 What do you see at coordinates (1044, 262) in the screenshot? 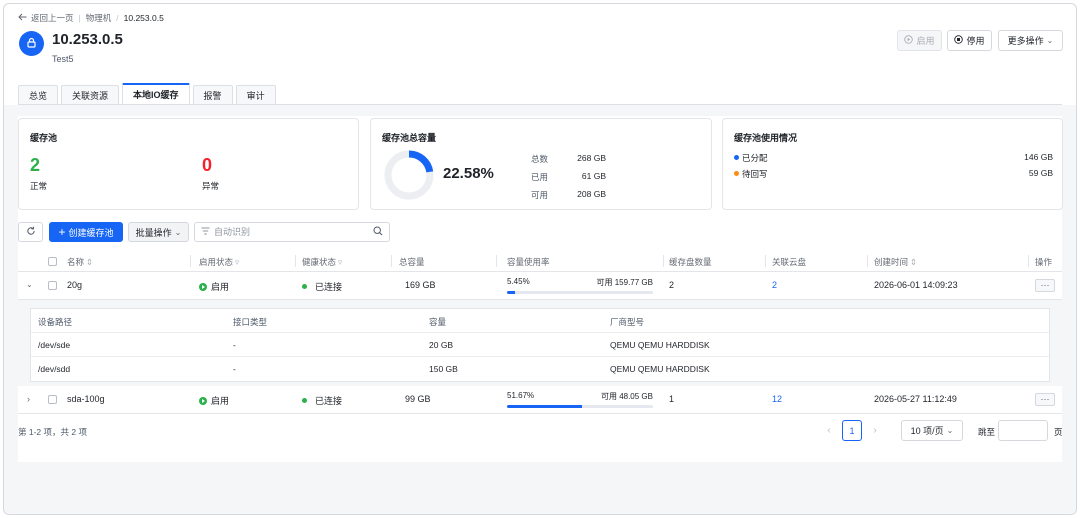
I see `column-ops: 操作` at bounding box center [1044, 262].